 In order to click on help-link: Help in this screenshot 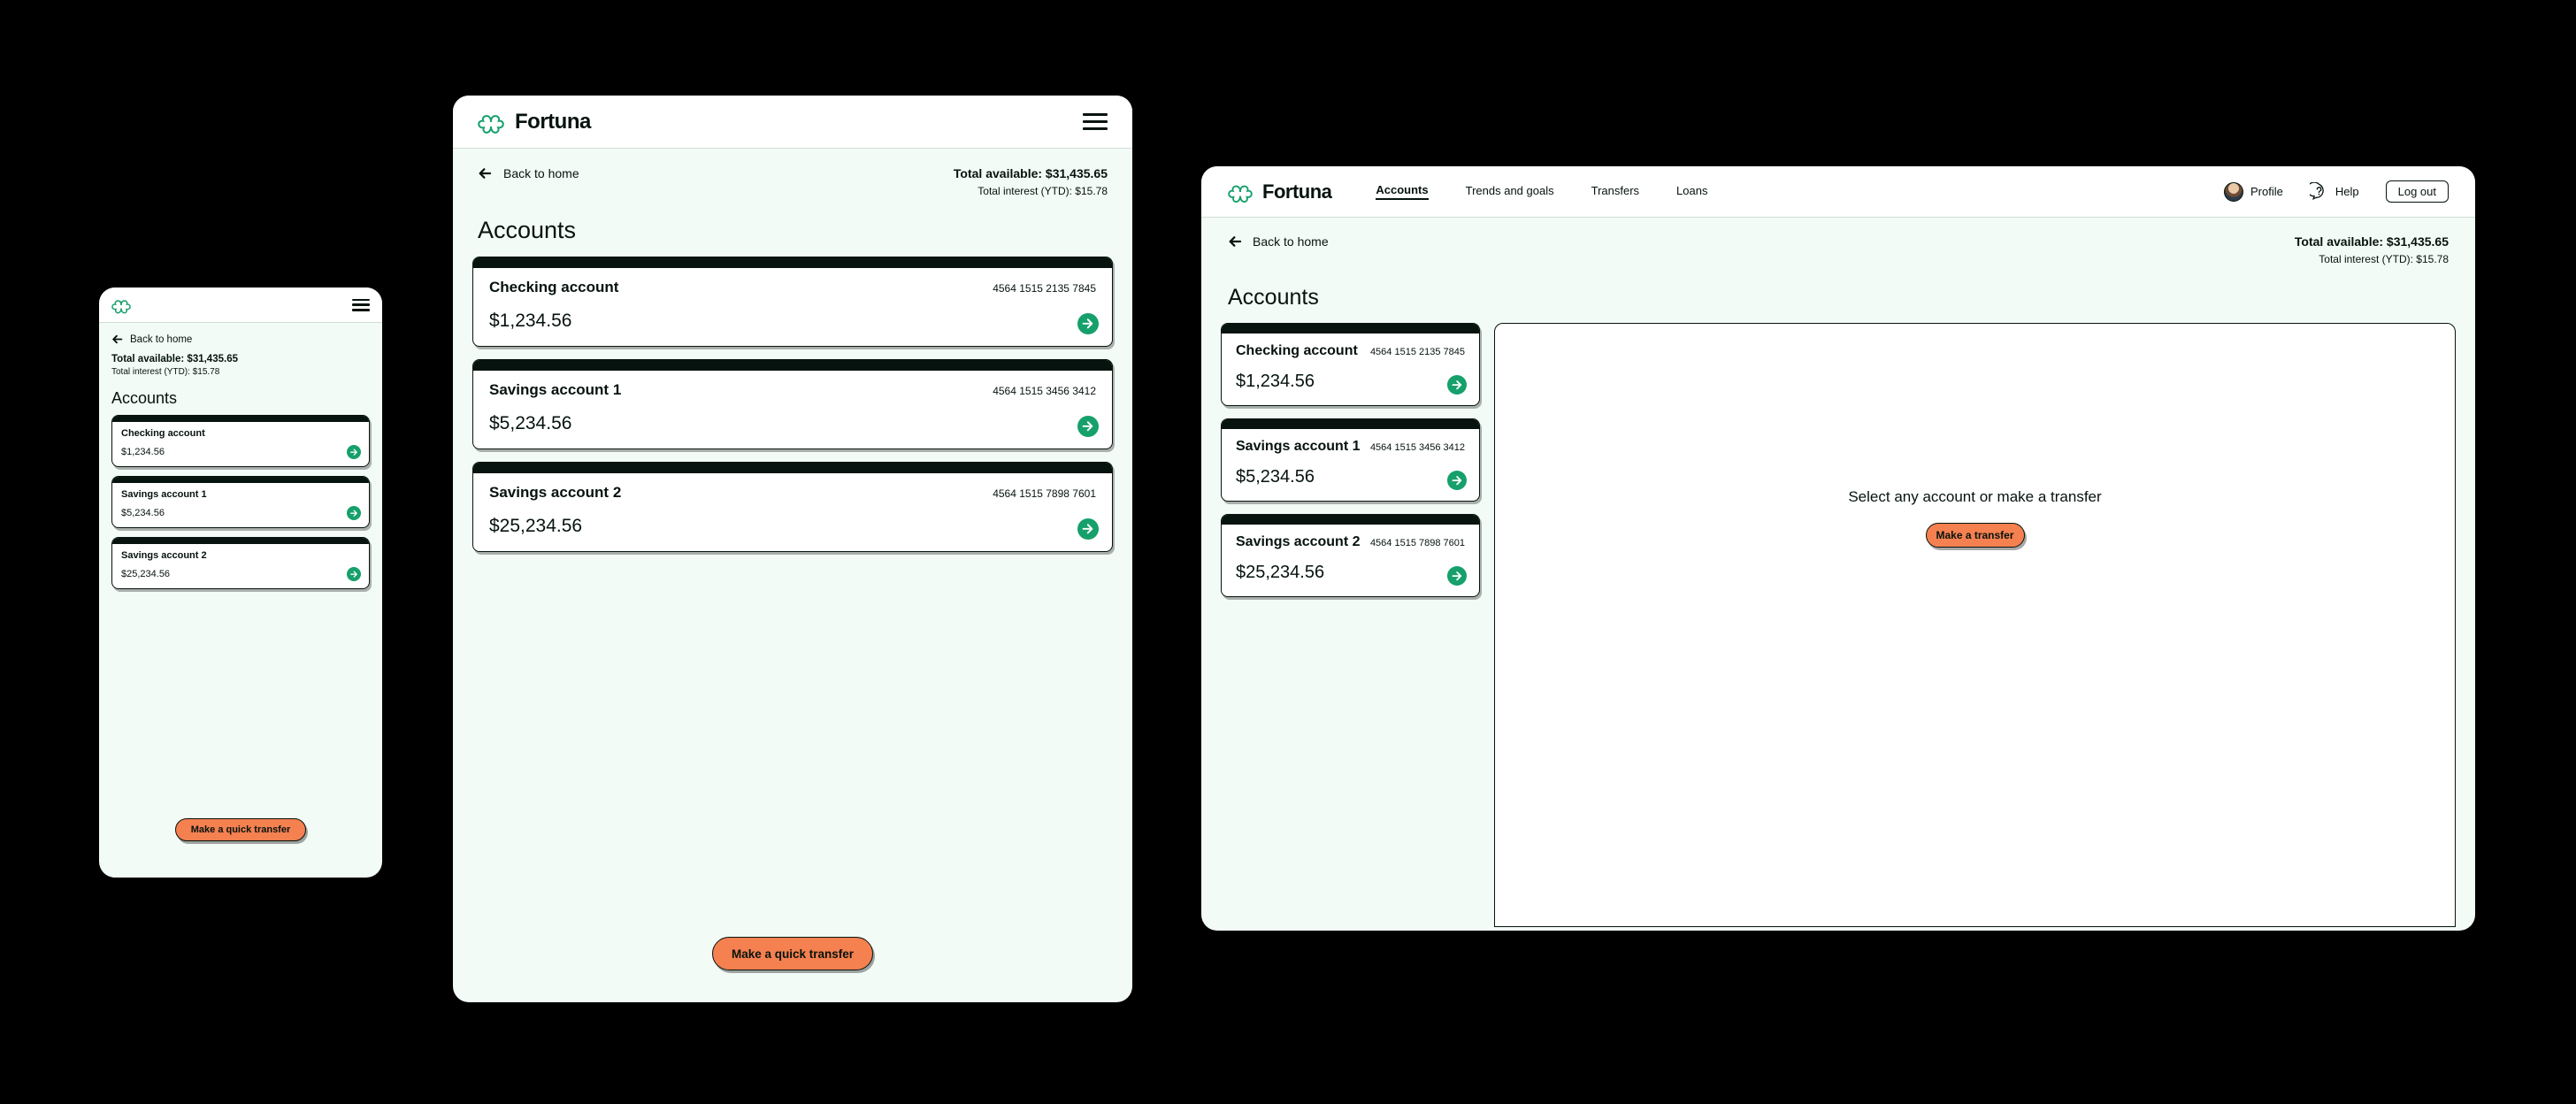, I will do `click(2334, 191)`.